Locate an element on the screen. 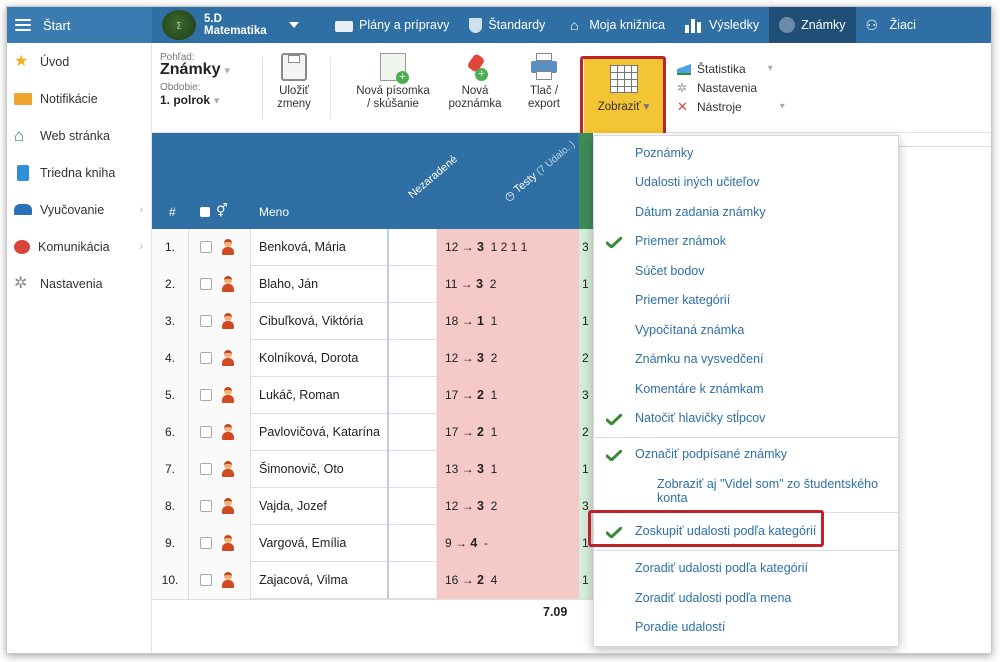  class-selector: ∑ 5.D Matematika is located at coordinates (230, 25).